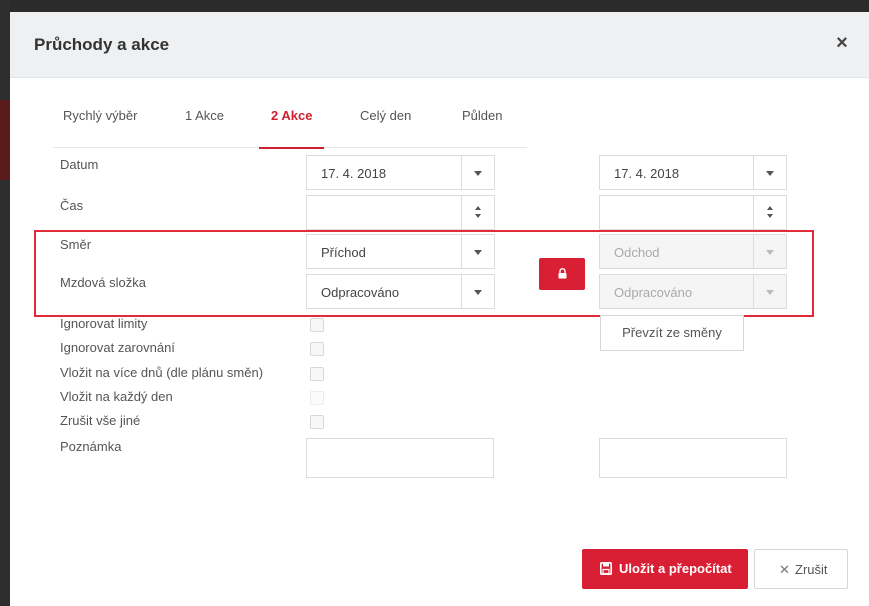 This screenshot has height=606, width=869. What do you see at coordinates (647, 173) in the screenshot?
I see `right-date-value: 17. 4. 2018` at bounding box center [647, 173].